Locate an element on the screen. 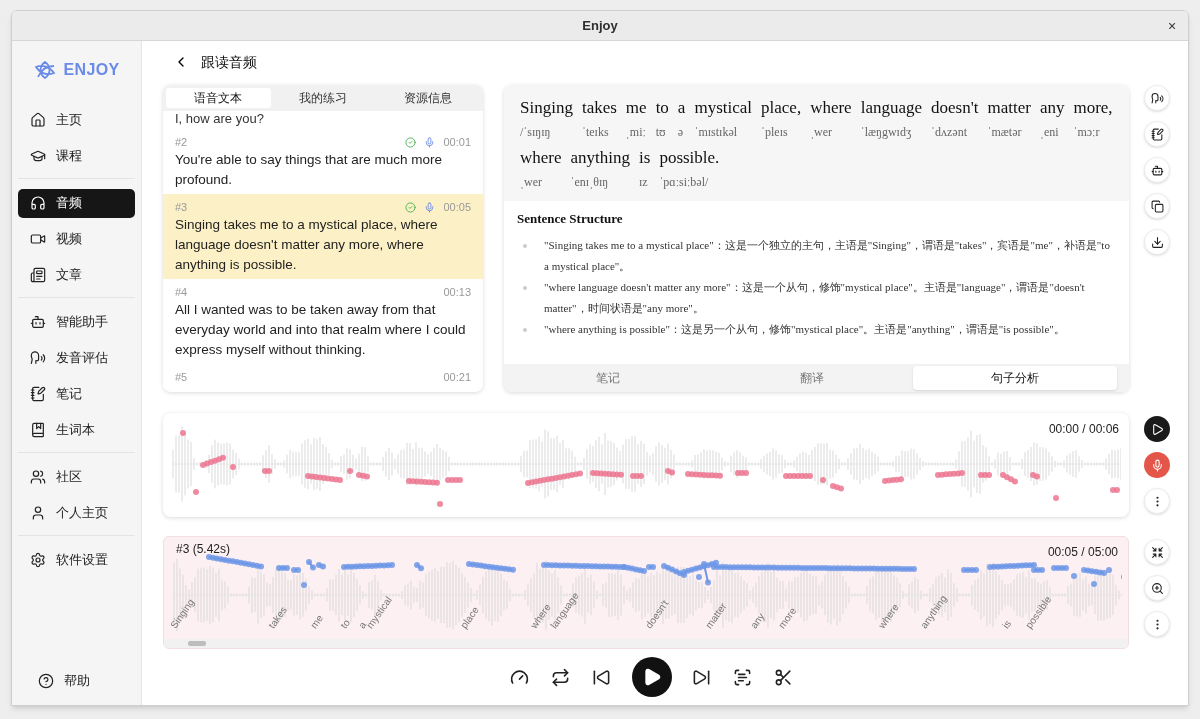 This screenshot has width=1200, height=719. phonetic-text: ˈmɪstɪkəl is located at coordinates (716, 132).